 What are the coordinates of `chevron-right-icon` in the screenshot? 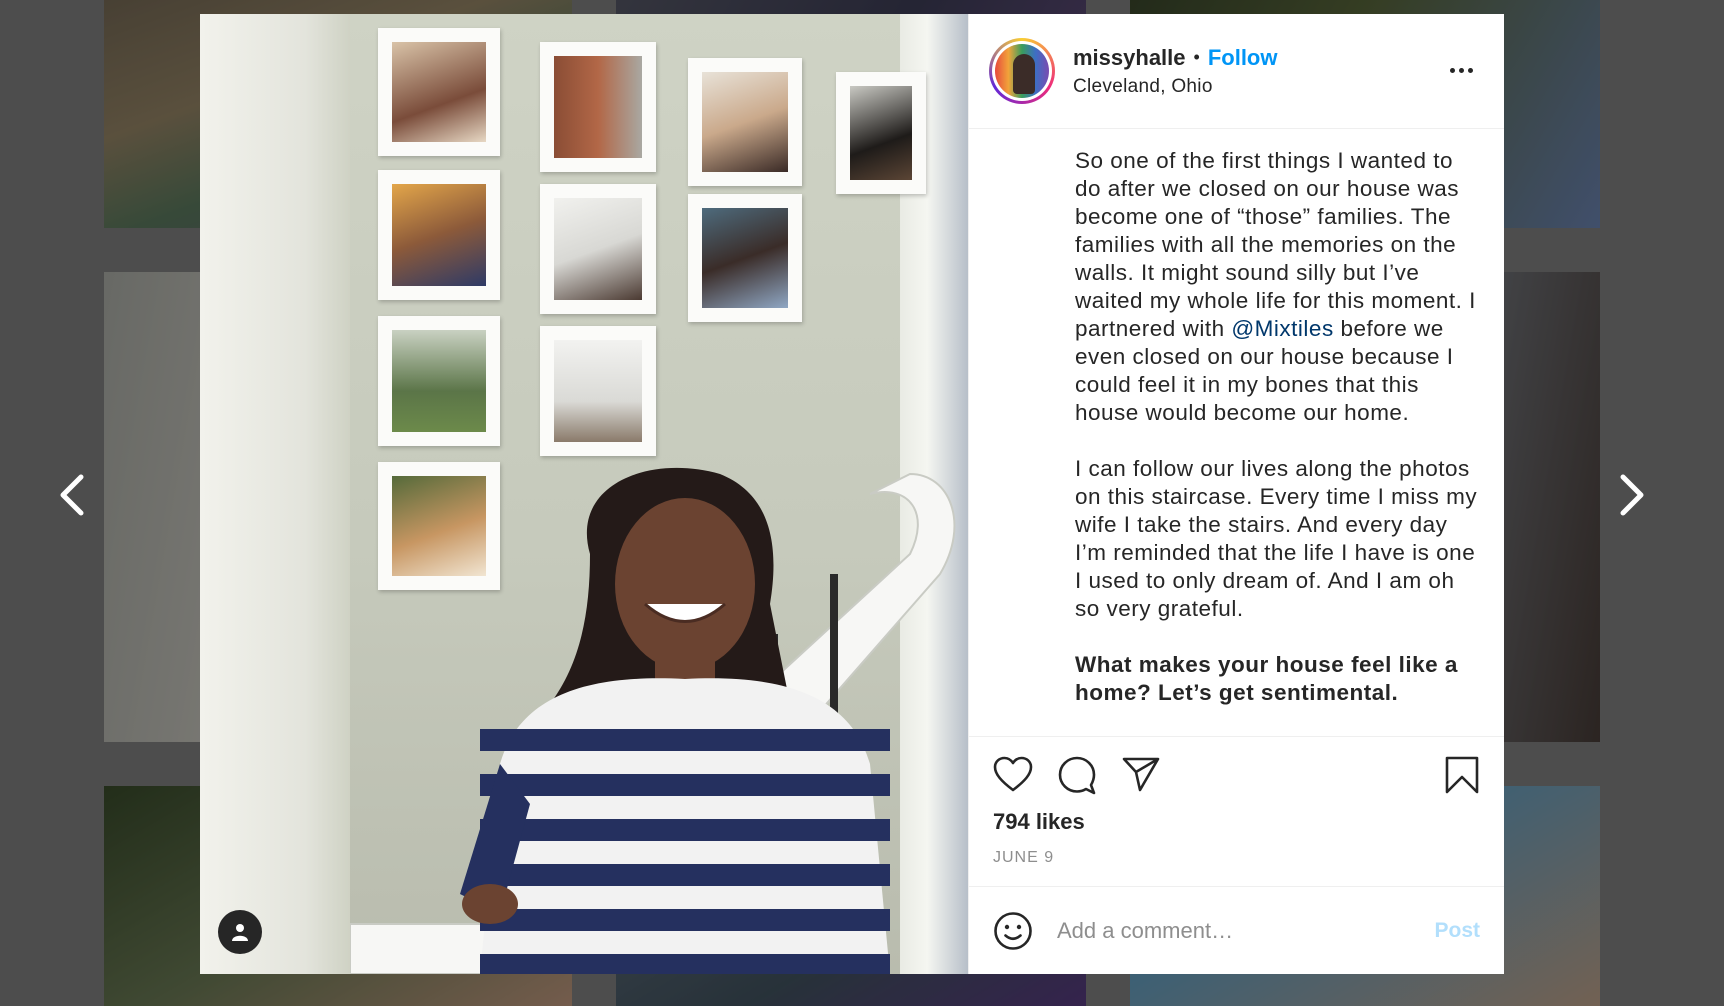 It's located at (1632, 495).